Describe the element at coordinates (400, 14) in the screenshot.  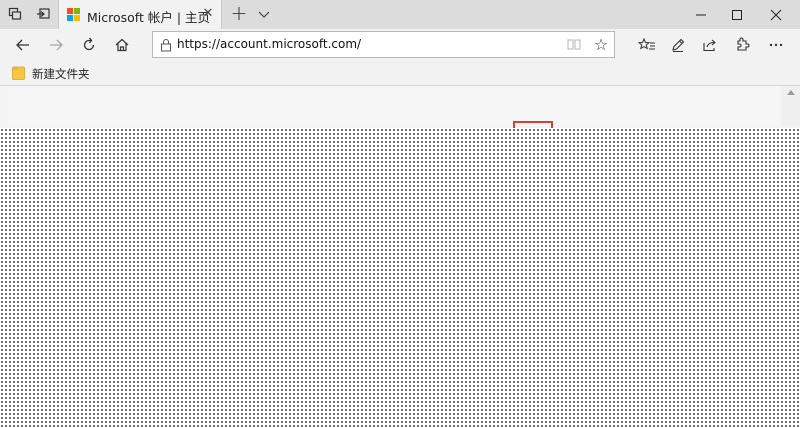
I see `tab-bar: Microsoft 帐户 | 主页 ✕ +` at that location.